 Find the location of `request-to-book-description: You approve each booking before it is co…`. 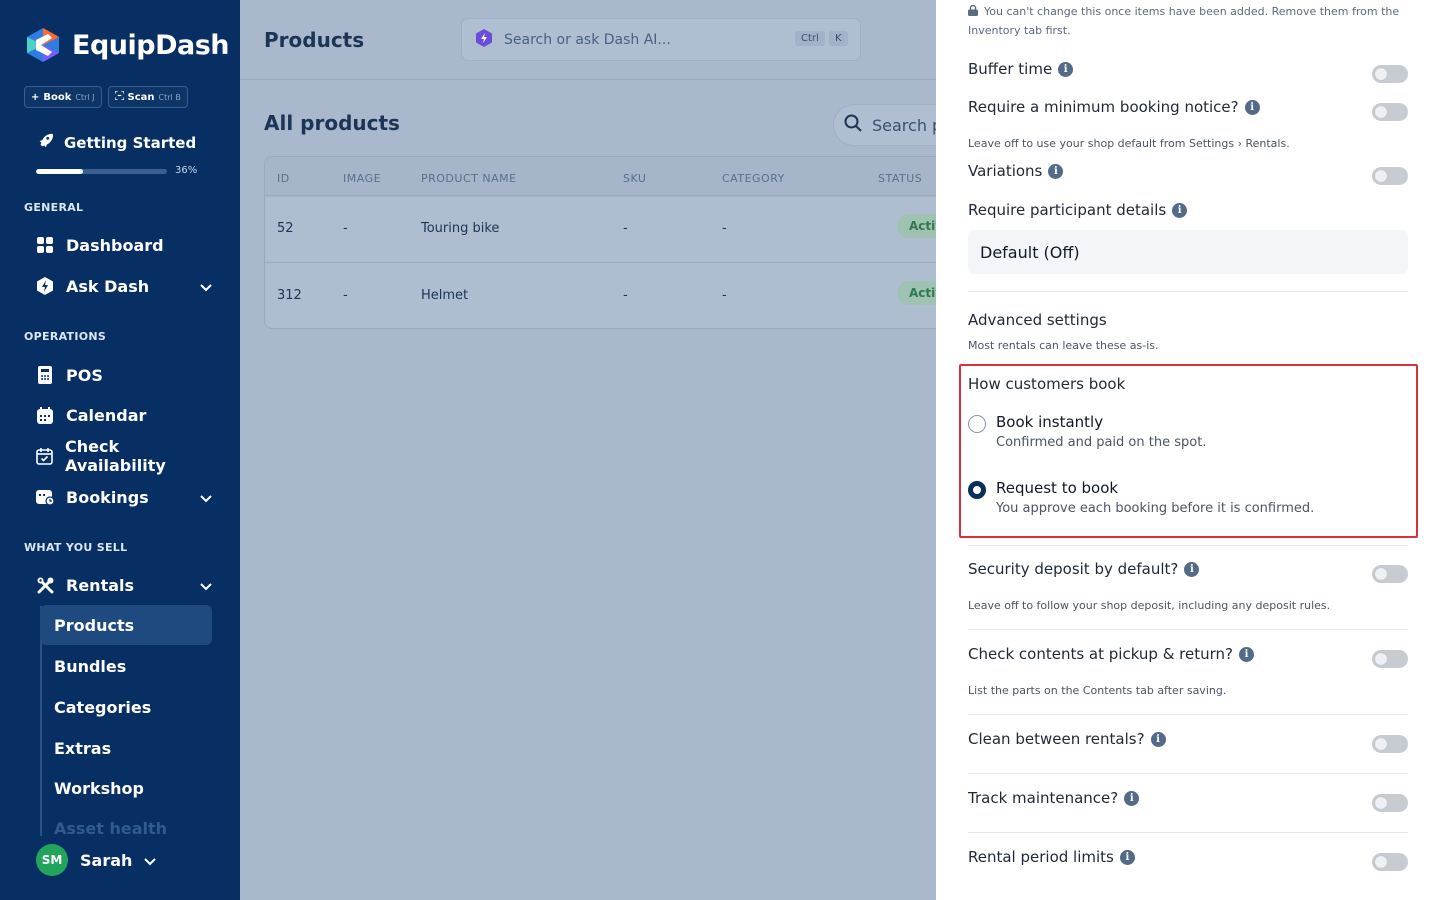

request-to-book-description: You approve each booking before it is co… is located at coordinates (1155, 508).